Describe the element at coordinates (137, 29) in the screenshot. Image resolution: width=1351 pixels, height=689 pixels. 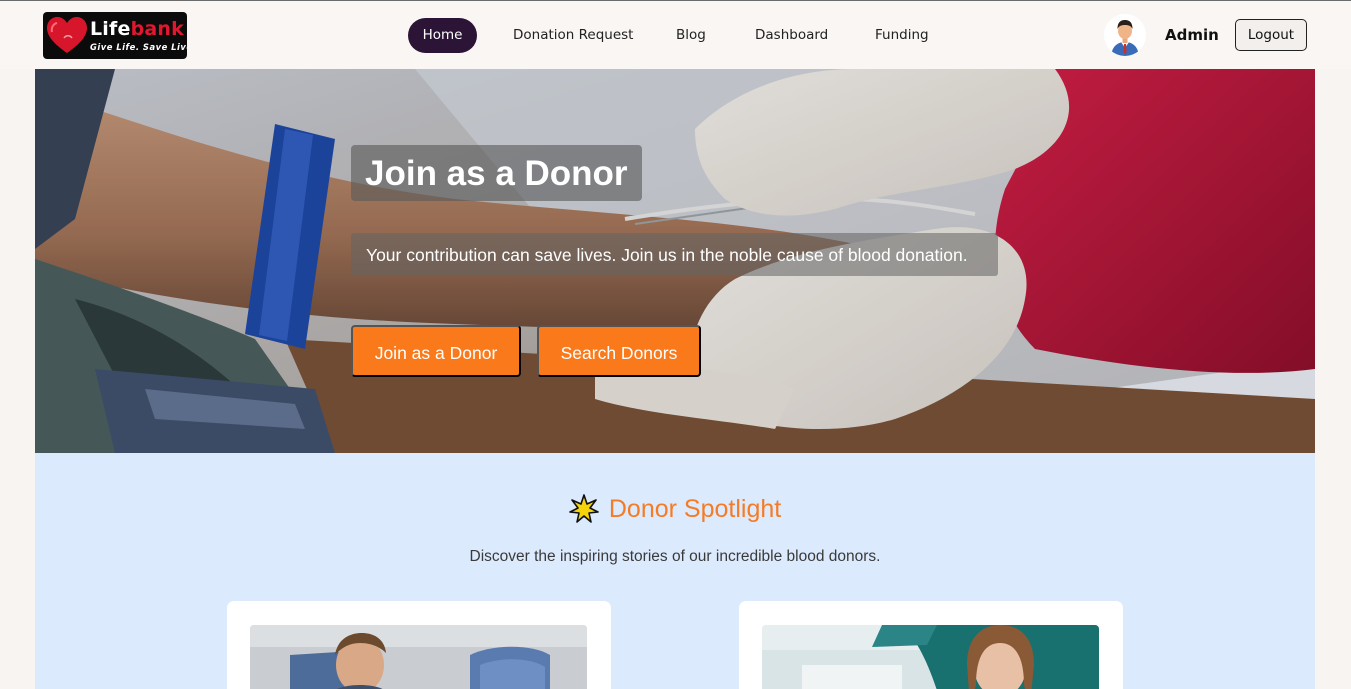
I see `brand-name: Lifebank` at that location.